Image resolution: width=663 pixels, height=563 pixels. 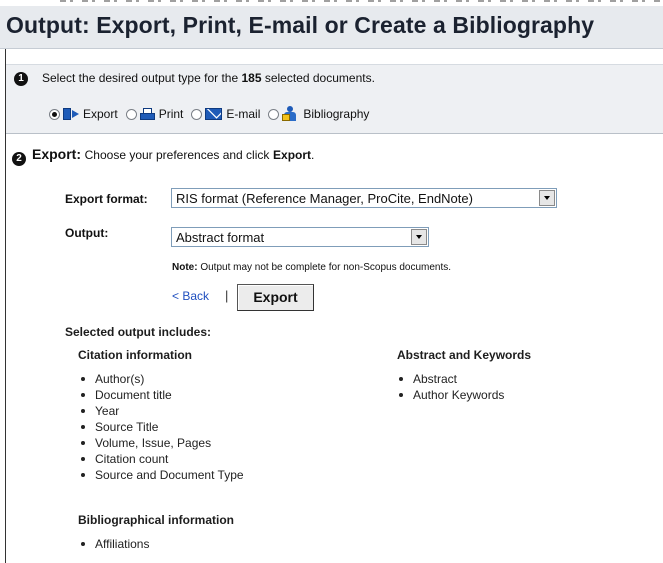 What do you see at coordinates (336, 114) in the screenshot?
I see `radio-bibliography-label: Bibliography` at bounding box center [336, 114].